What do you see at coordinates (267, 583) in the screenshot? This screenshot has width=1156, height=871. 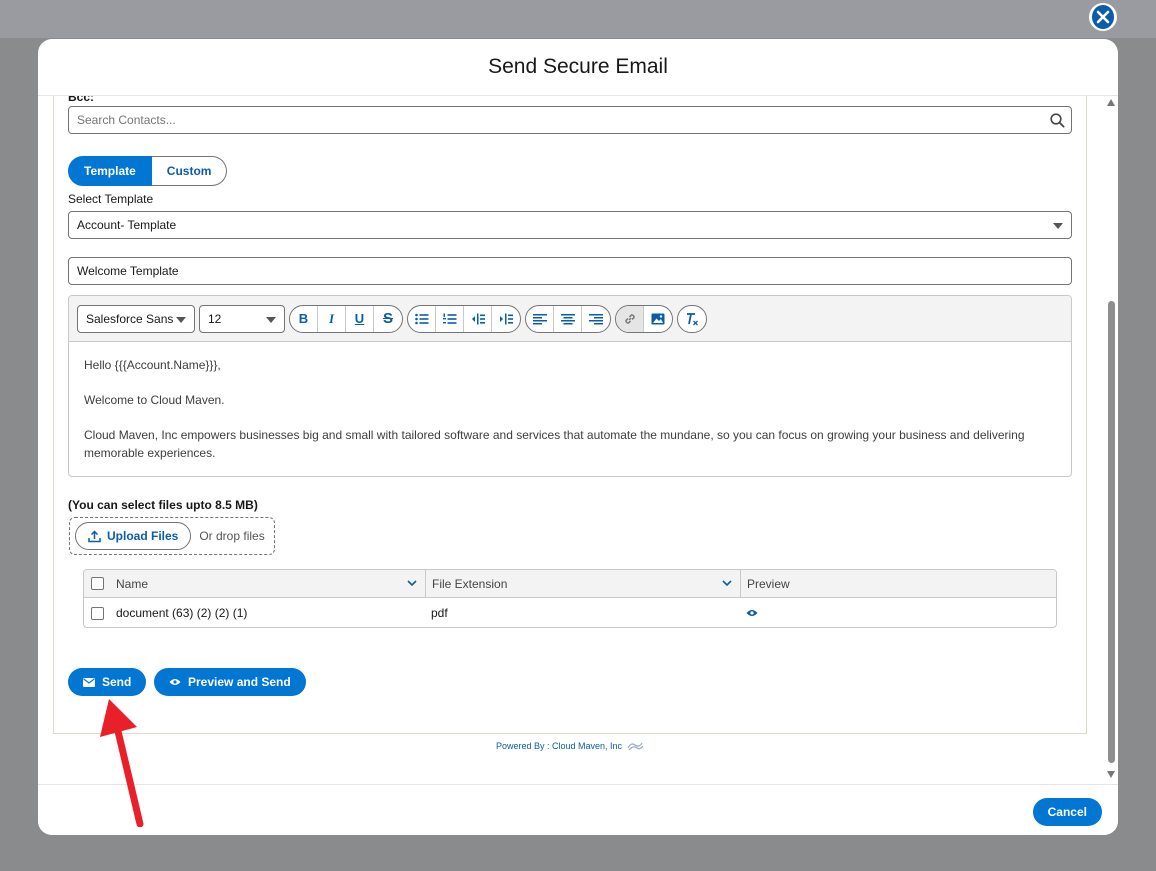 I see `column-header-name: Name` at bounding box center [267, 583].